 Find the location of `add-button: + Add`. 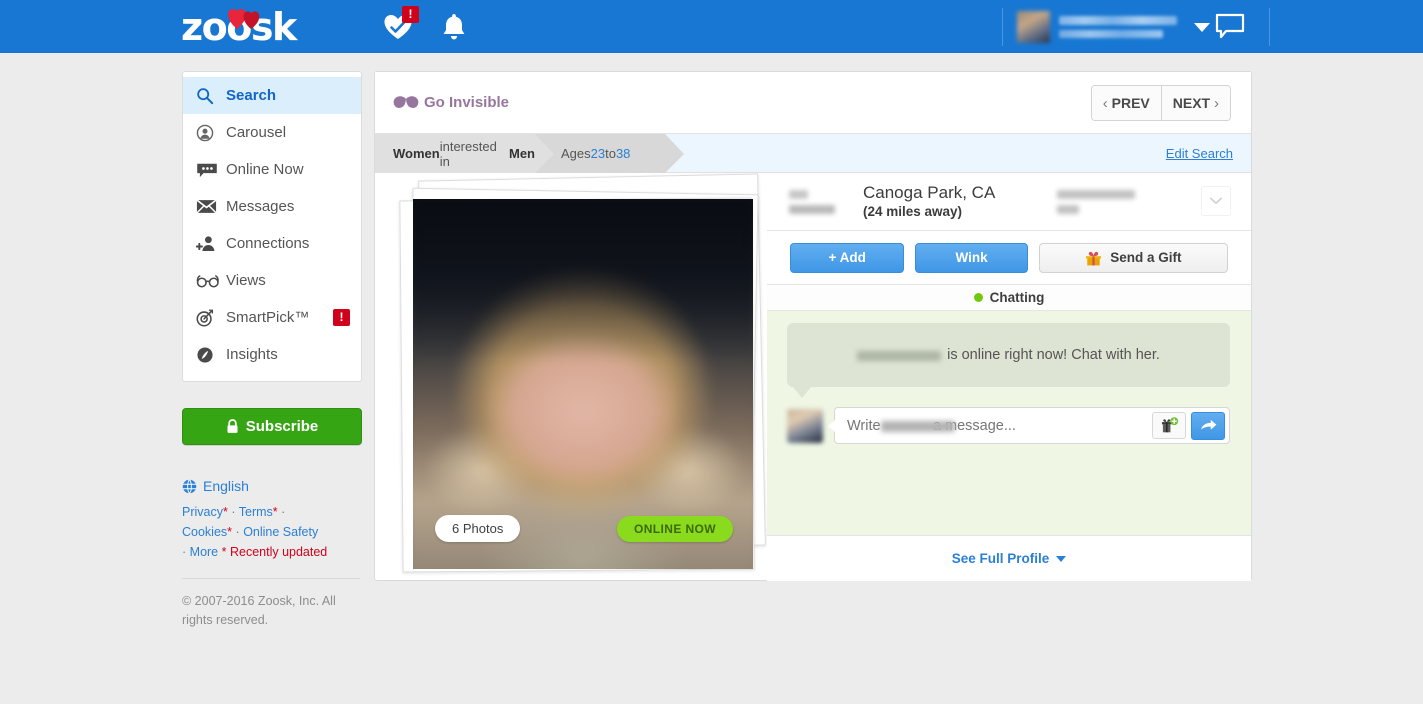

add-button: + Add is located at coordinates (847, 257).